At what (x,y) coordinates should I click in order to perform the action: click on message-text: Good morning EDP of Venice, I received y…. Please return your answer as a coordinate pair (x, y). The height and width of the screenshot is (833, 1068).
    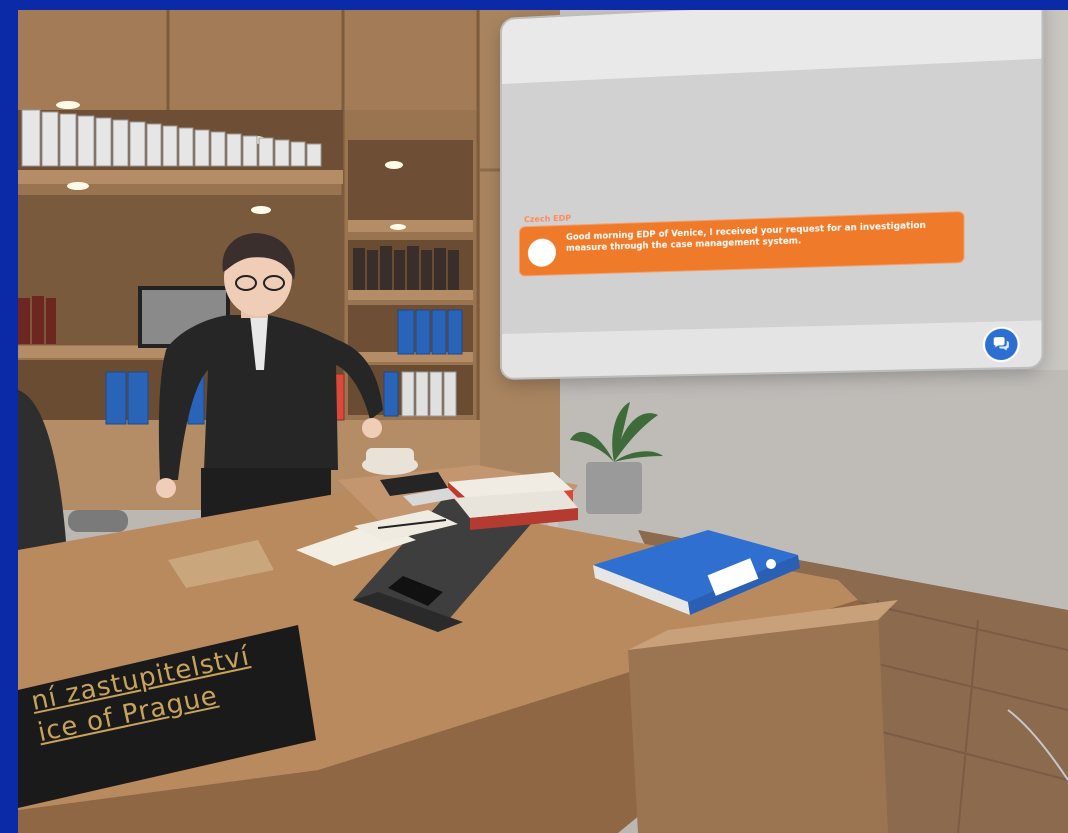
    Looking at the image, I should click on (759, 236).